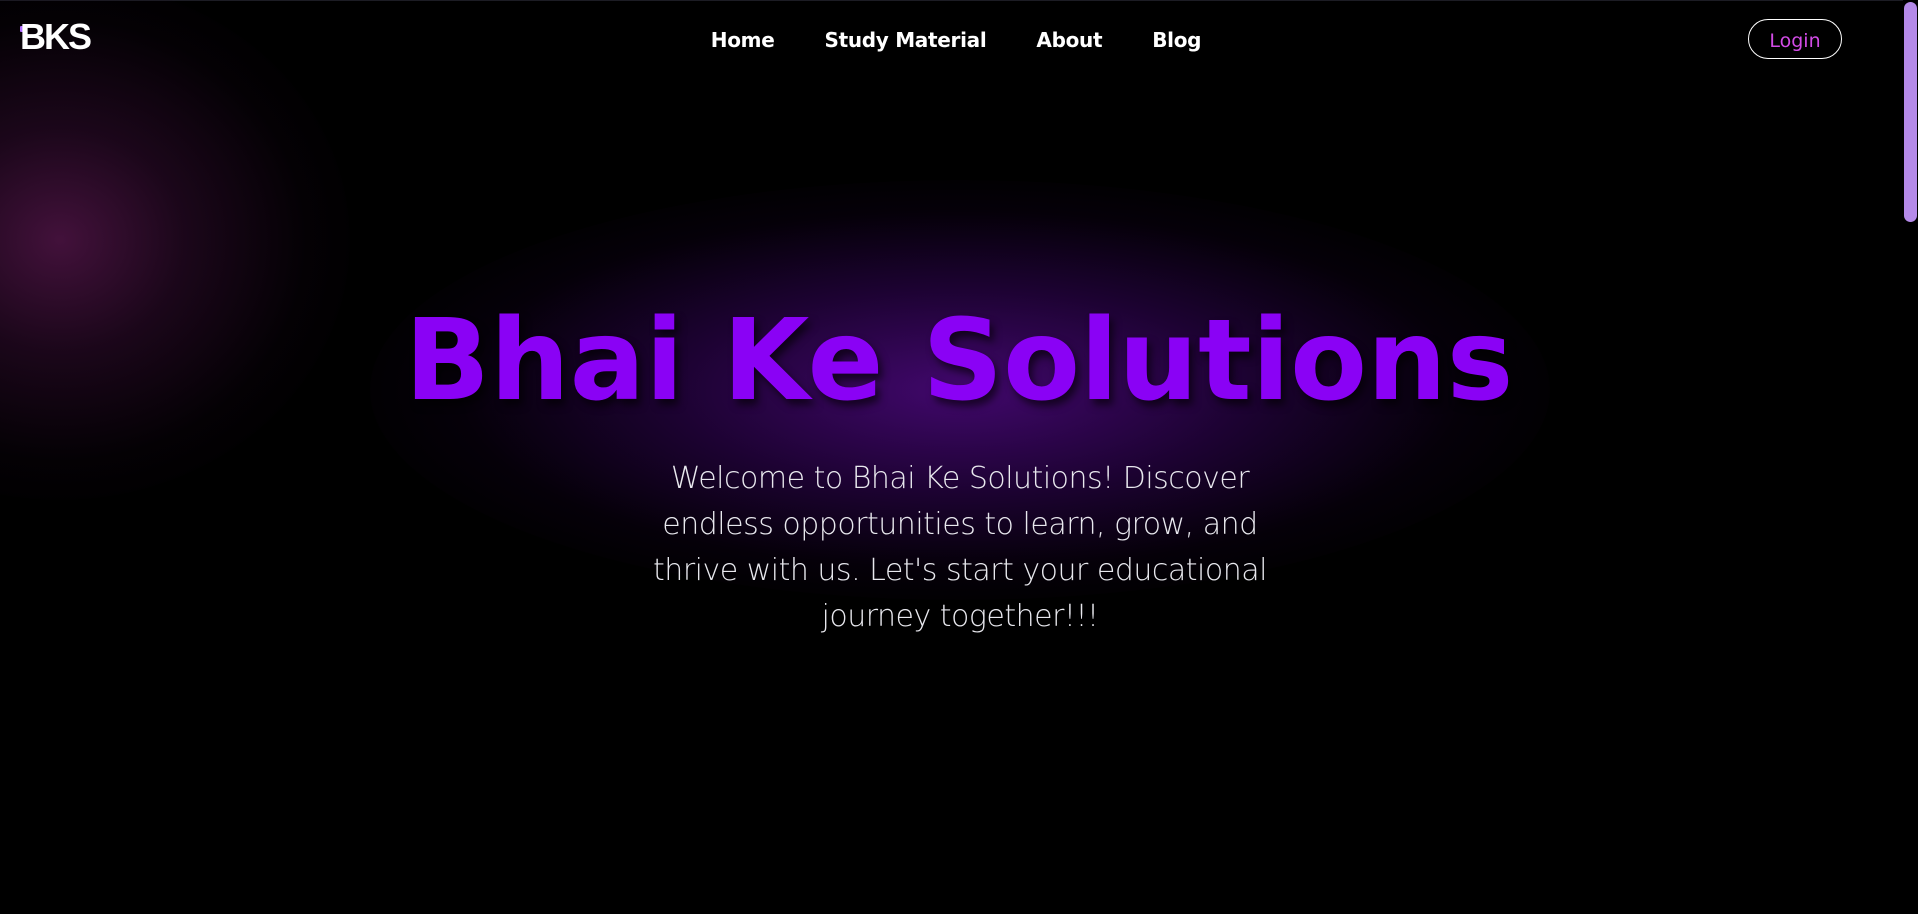 The image size is (1918, 914). I want to click on logo: BKS, so click(56, 37).